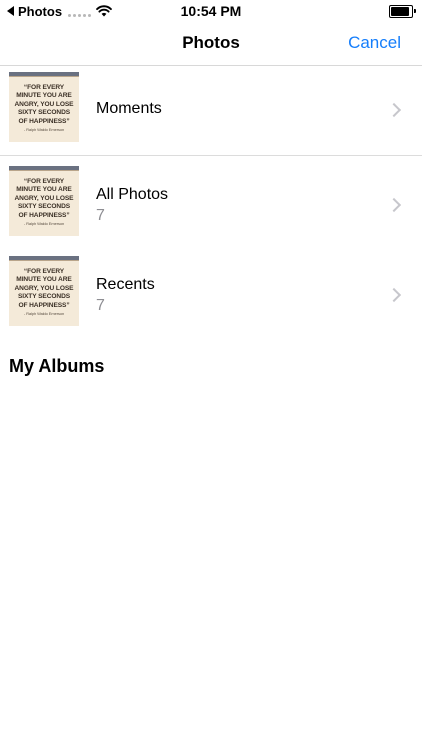 The width and height of the screenshot is (422, 750). I want to click on battery-icon, so click(402, 11).